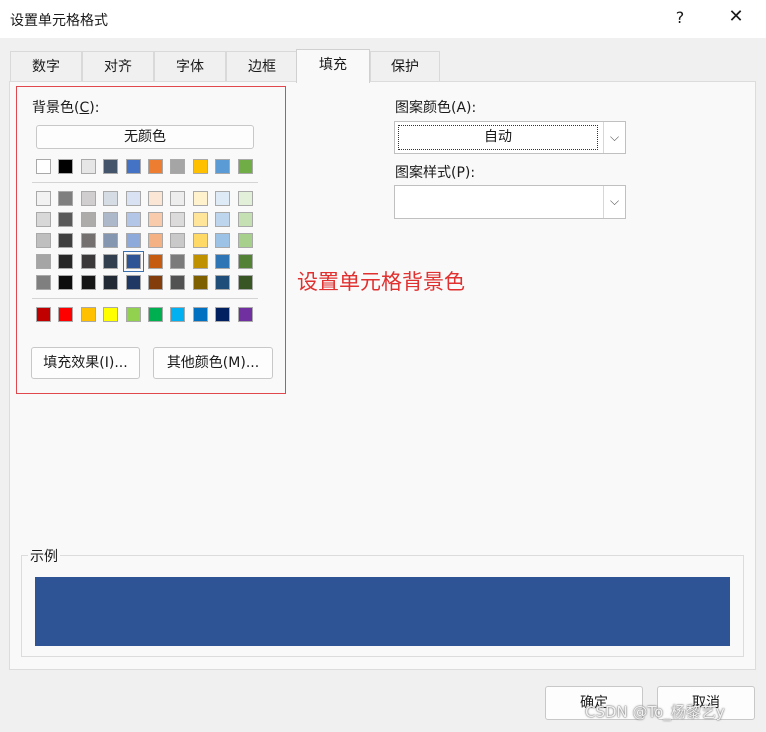  What do you see at coordinates (190, 66) in the screenshot?
I see `tab-font: 字体` at bounding box center [190, 66].